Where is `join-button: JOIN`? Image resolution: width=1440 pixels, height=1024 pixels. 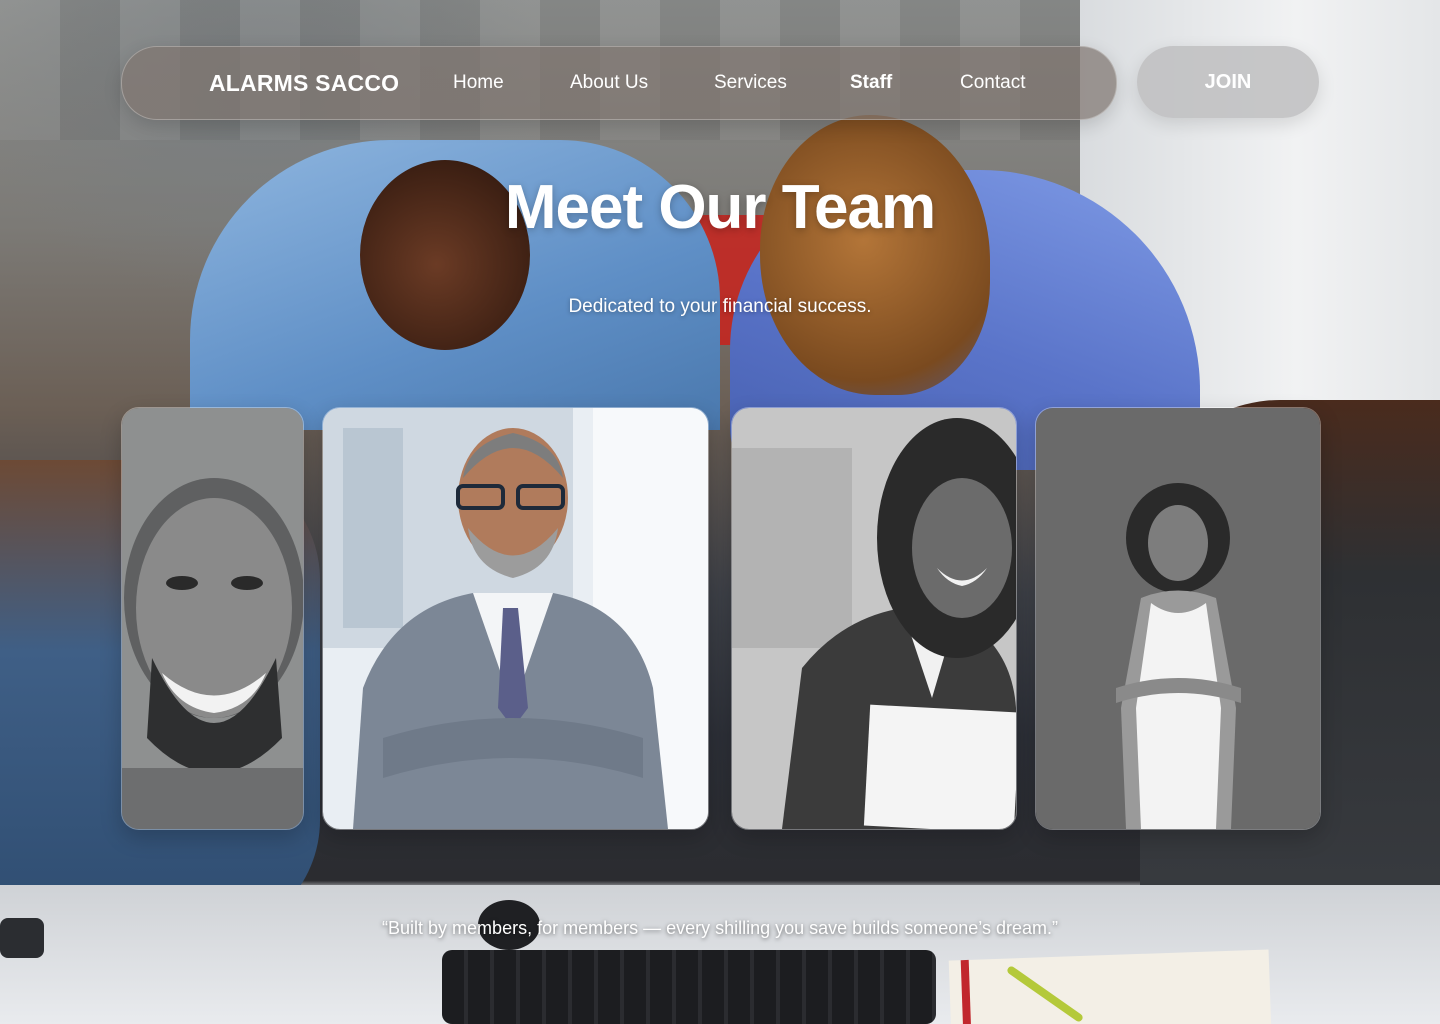 join-button: JOIN is located at coordinates (1228, 82).